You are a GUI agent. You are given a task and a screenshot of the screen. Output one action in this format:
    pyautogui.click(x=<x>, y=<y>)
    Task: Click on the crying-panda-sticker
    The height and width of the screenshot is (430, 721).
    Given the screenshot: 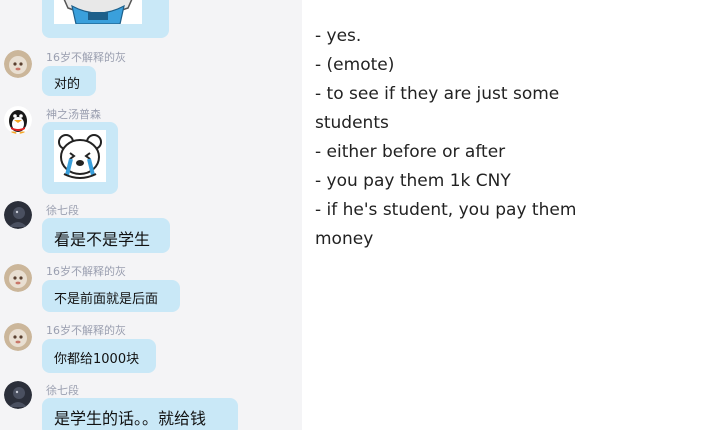 What is the action you would take?
    pyautogui.click(x=80, y=156)
    